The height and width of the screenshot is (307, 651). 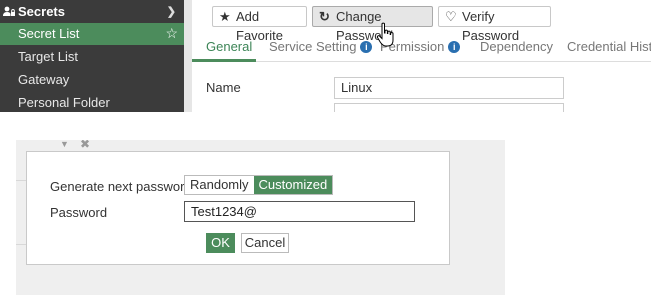 I want to click on add-favorite-button: ★ Add Favorite, so click(x=259, y=24).